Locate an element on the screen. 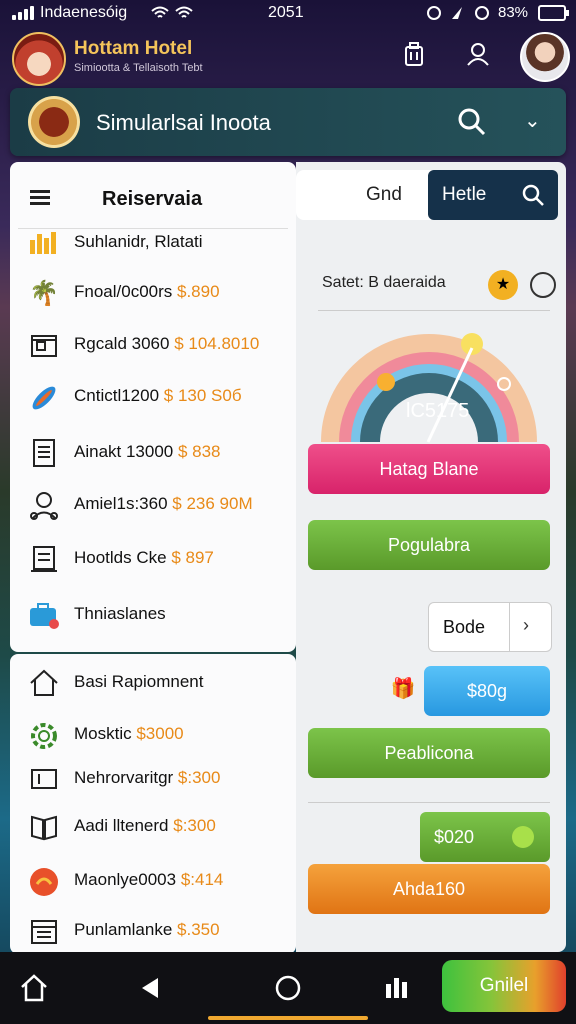 The width and height of the screenshot is (576, 1024). list-item: Basi Rapiomnent is located at coordinates (153, 683).